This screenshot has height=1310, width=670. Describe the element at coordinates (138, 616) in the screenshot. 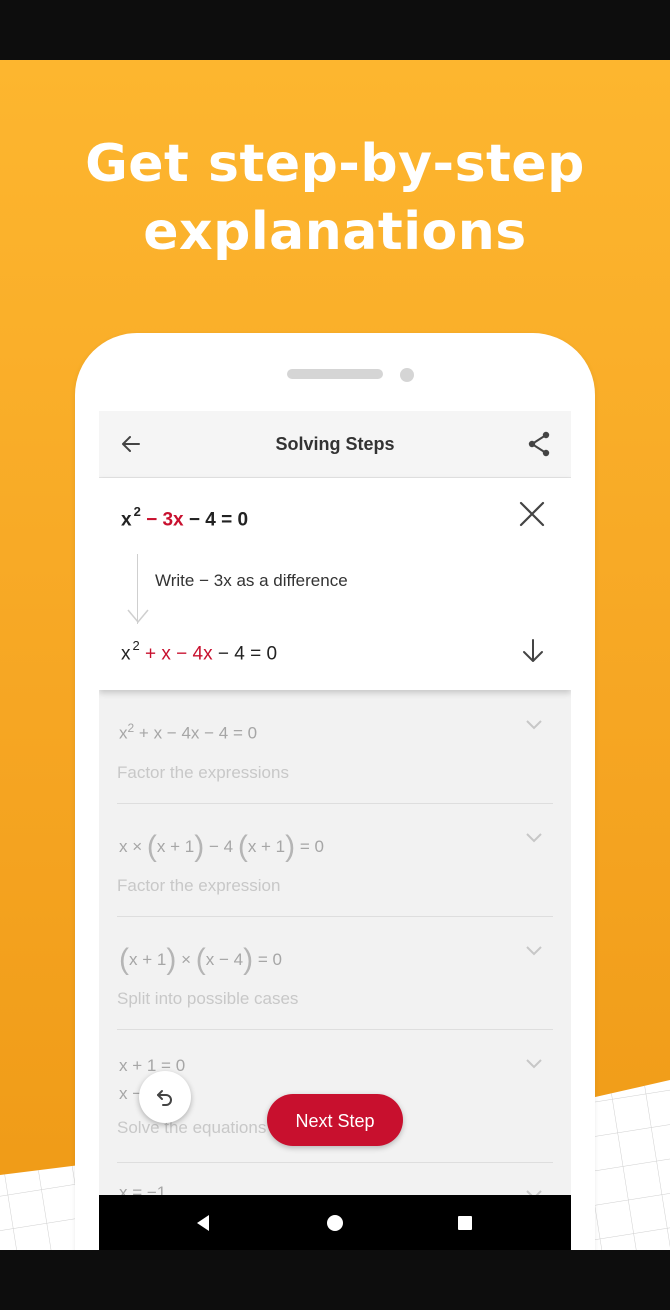

I see `arrow-down-thin-icon` at that location.